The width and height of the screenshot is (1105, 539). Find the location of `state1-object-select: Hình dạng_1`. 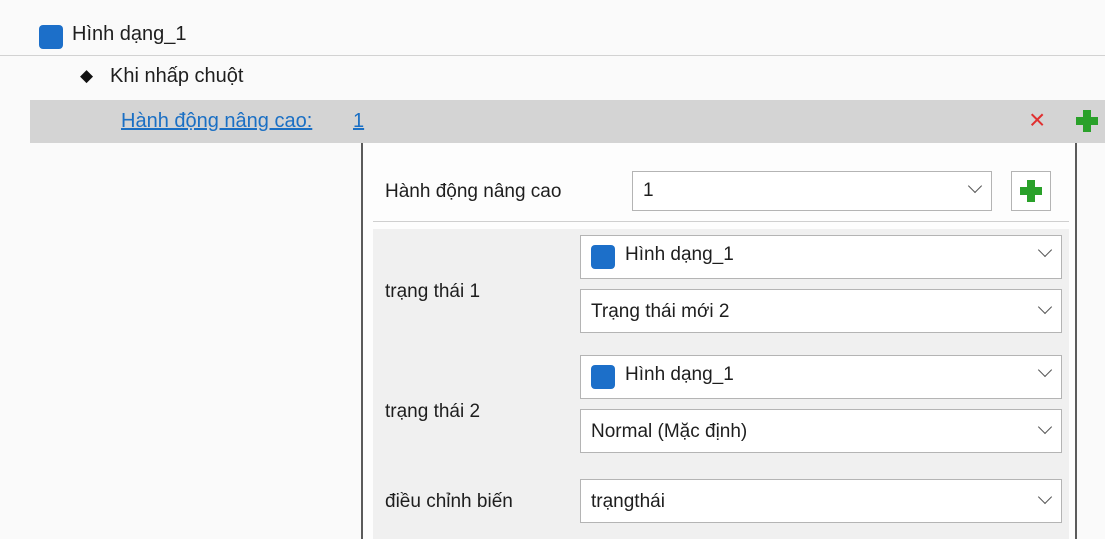

state1-object-select: Hình dạng_1 is located at coordinates (821, 257).